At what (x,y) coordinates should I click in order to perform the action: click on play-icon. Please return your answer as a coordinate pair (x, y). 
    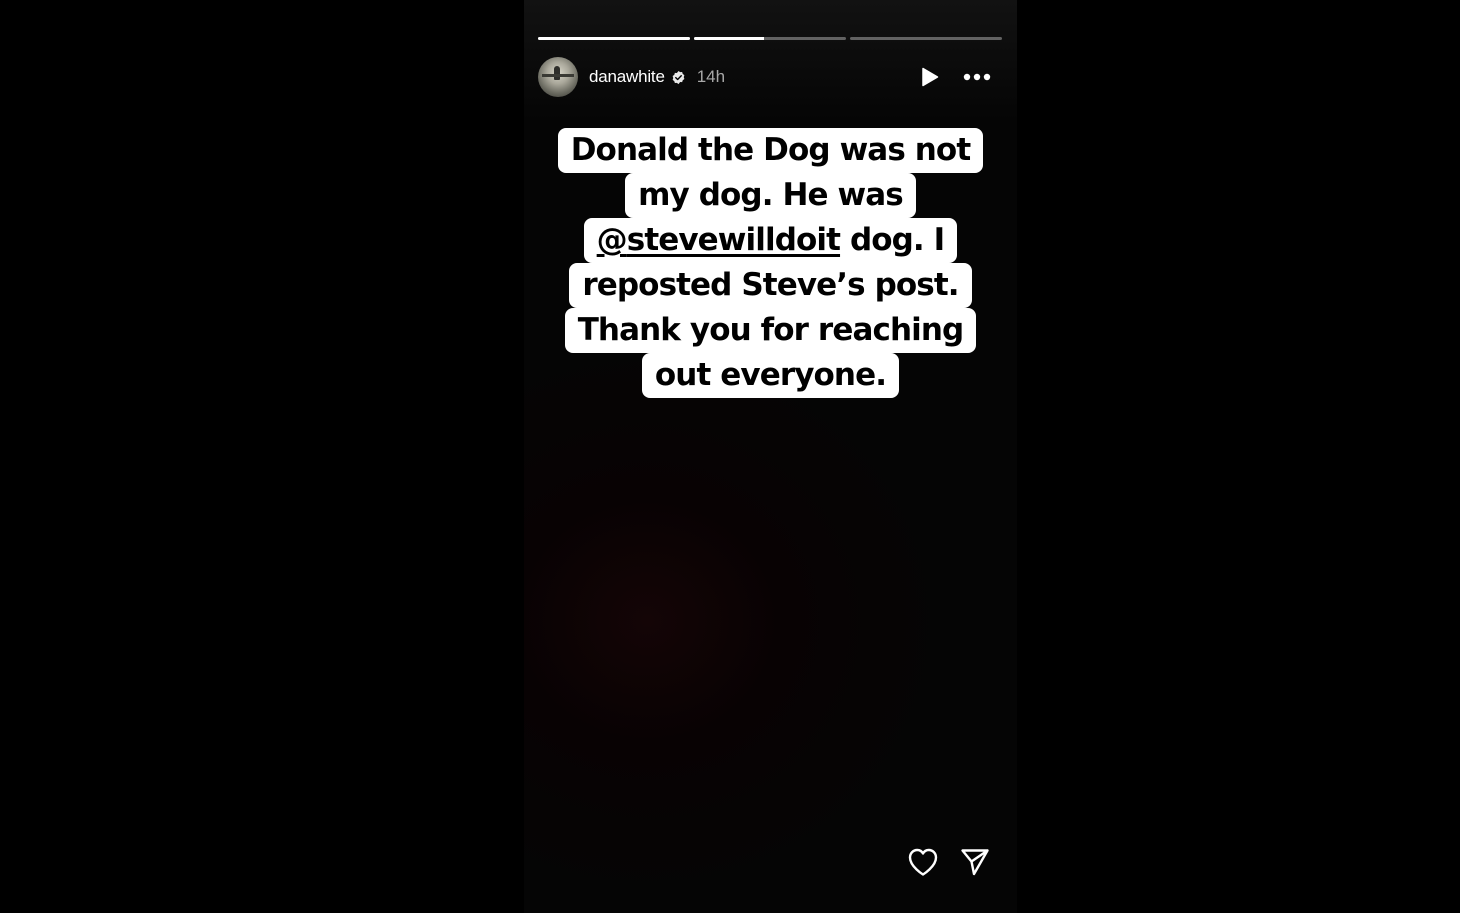
    Looking at the image, I should click on (930, 77).